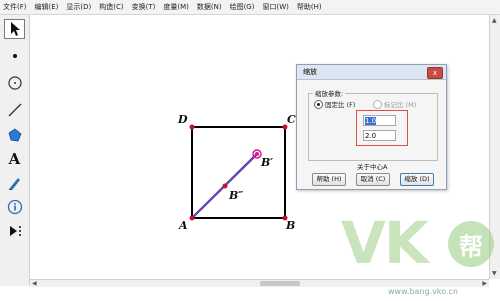 The image size is (500, 301). I want to click on denominator-value: 2.0, so click(371, 136).